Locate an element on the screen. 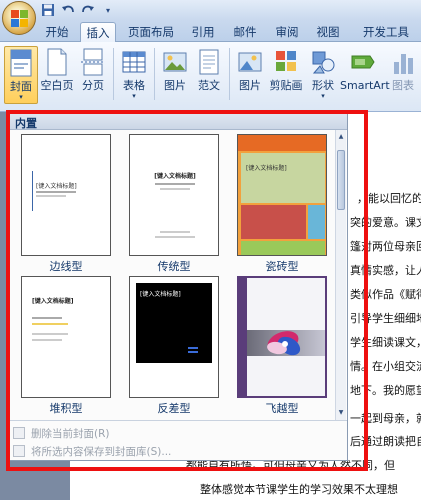 The height and width of the screenshot is (500, 421). cover-item-tiles: [键入文档标题] 瓷砖型 is located at coordinates (282, 204).